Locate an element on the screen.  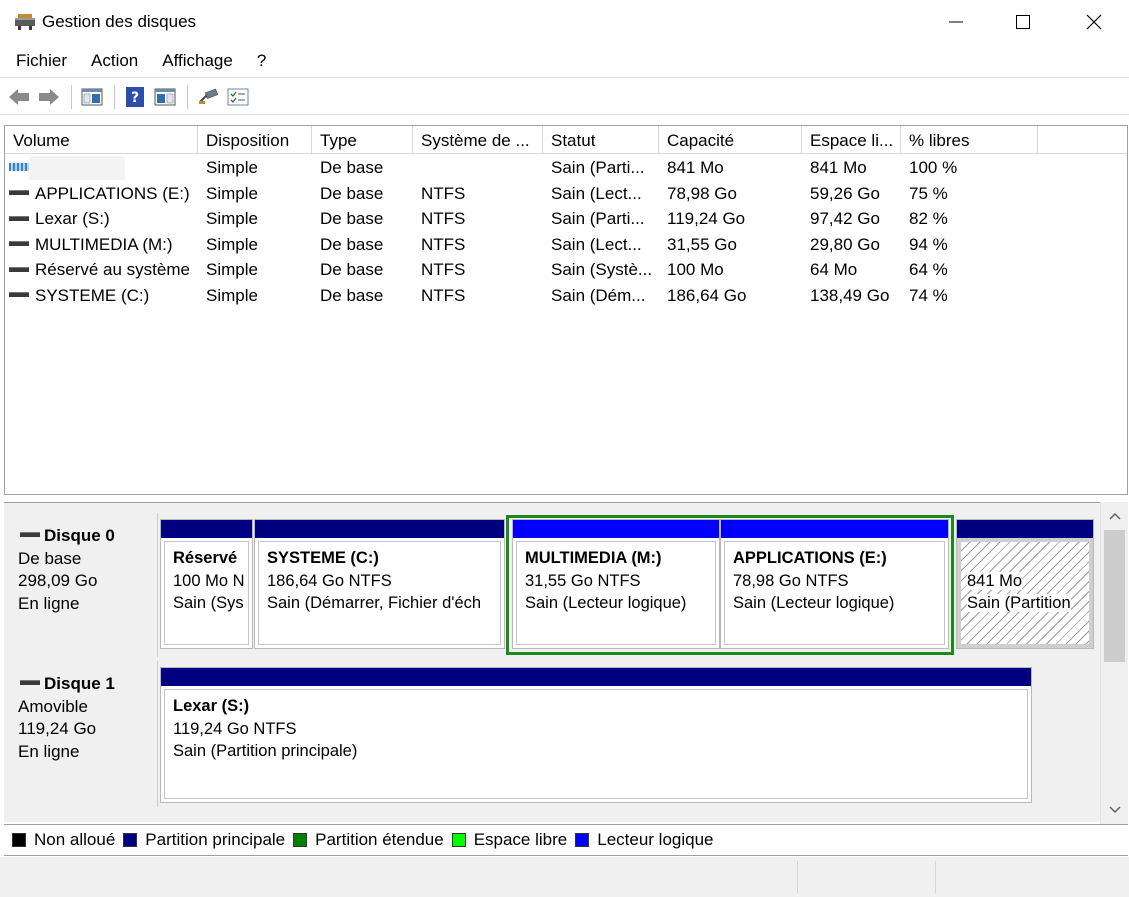
column-header-type: Type is located at coordinates (362, 140).